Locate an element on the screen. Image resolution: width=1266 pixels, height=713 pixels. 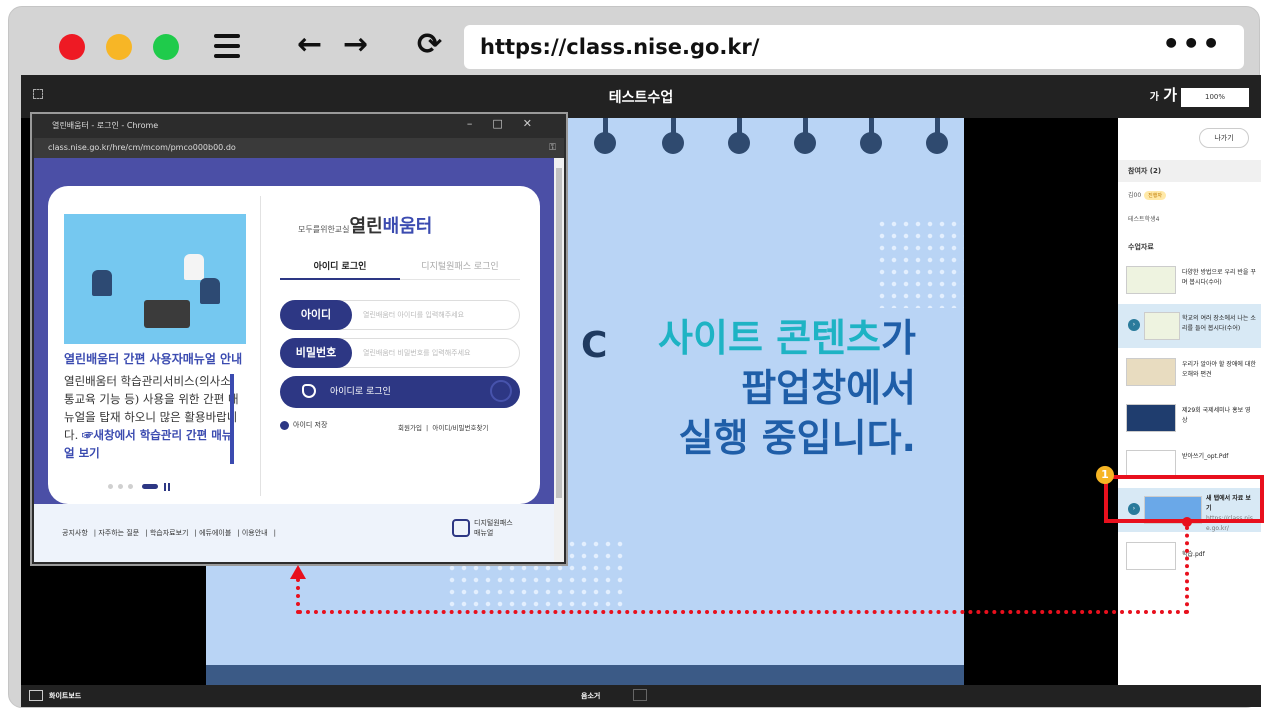
dot-pattern is located at coordinates (920, 263).